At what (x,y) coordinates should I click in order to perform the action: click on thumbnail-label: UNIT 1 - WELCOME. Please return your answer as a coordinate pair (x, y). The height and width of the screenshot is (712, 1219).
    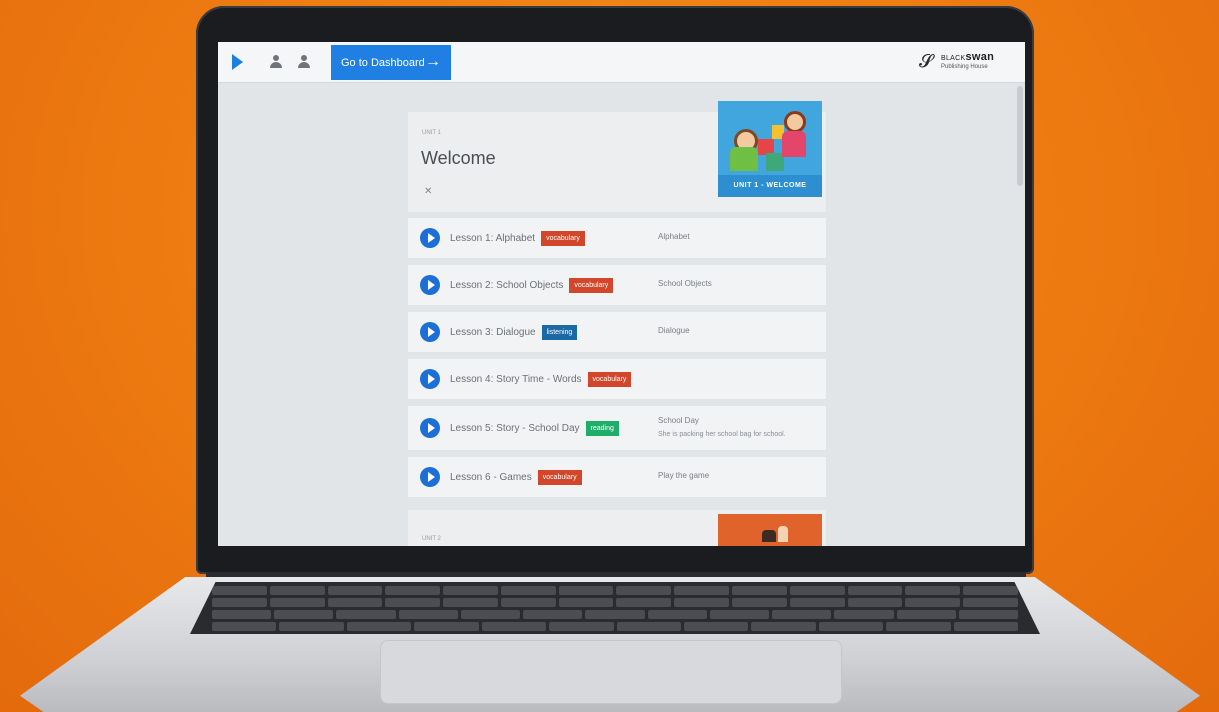
    Looking at the image, I should click on (770, 186).